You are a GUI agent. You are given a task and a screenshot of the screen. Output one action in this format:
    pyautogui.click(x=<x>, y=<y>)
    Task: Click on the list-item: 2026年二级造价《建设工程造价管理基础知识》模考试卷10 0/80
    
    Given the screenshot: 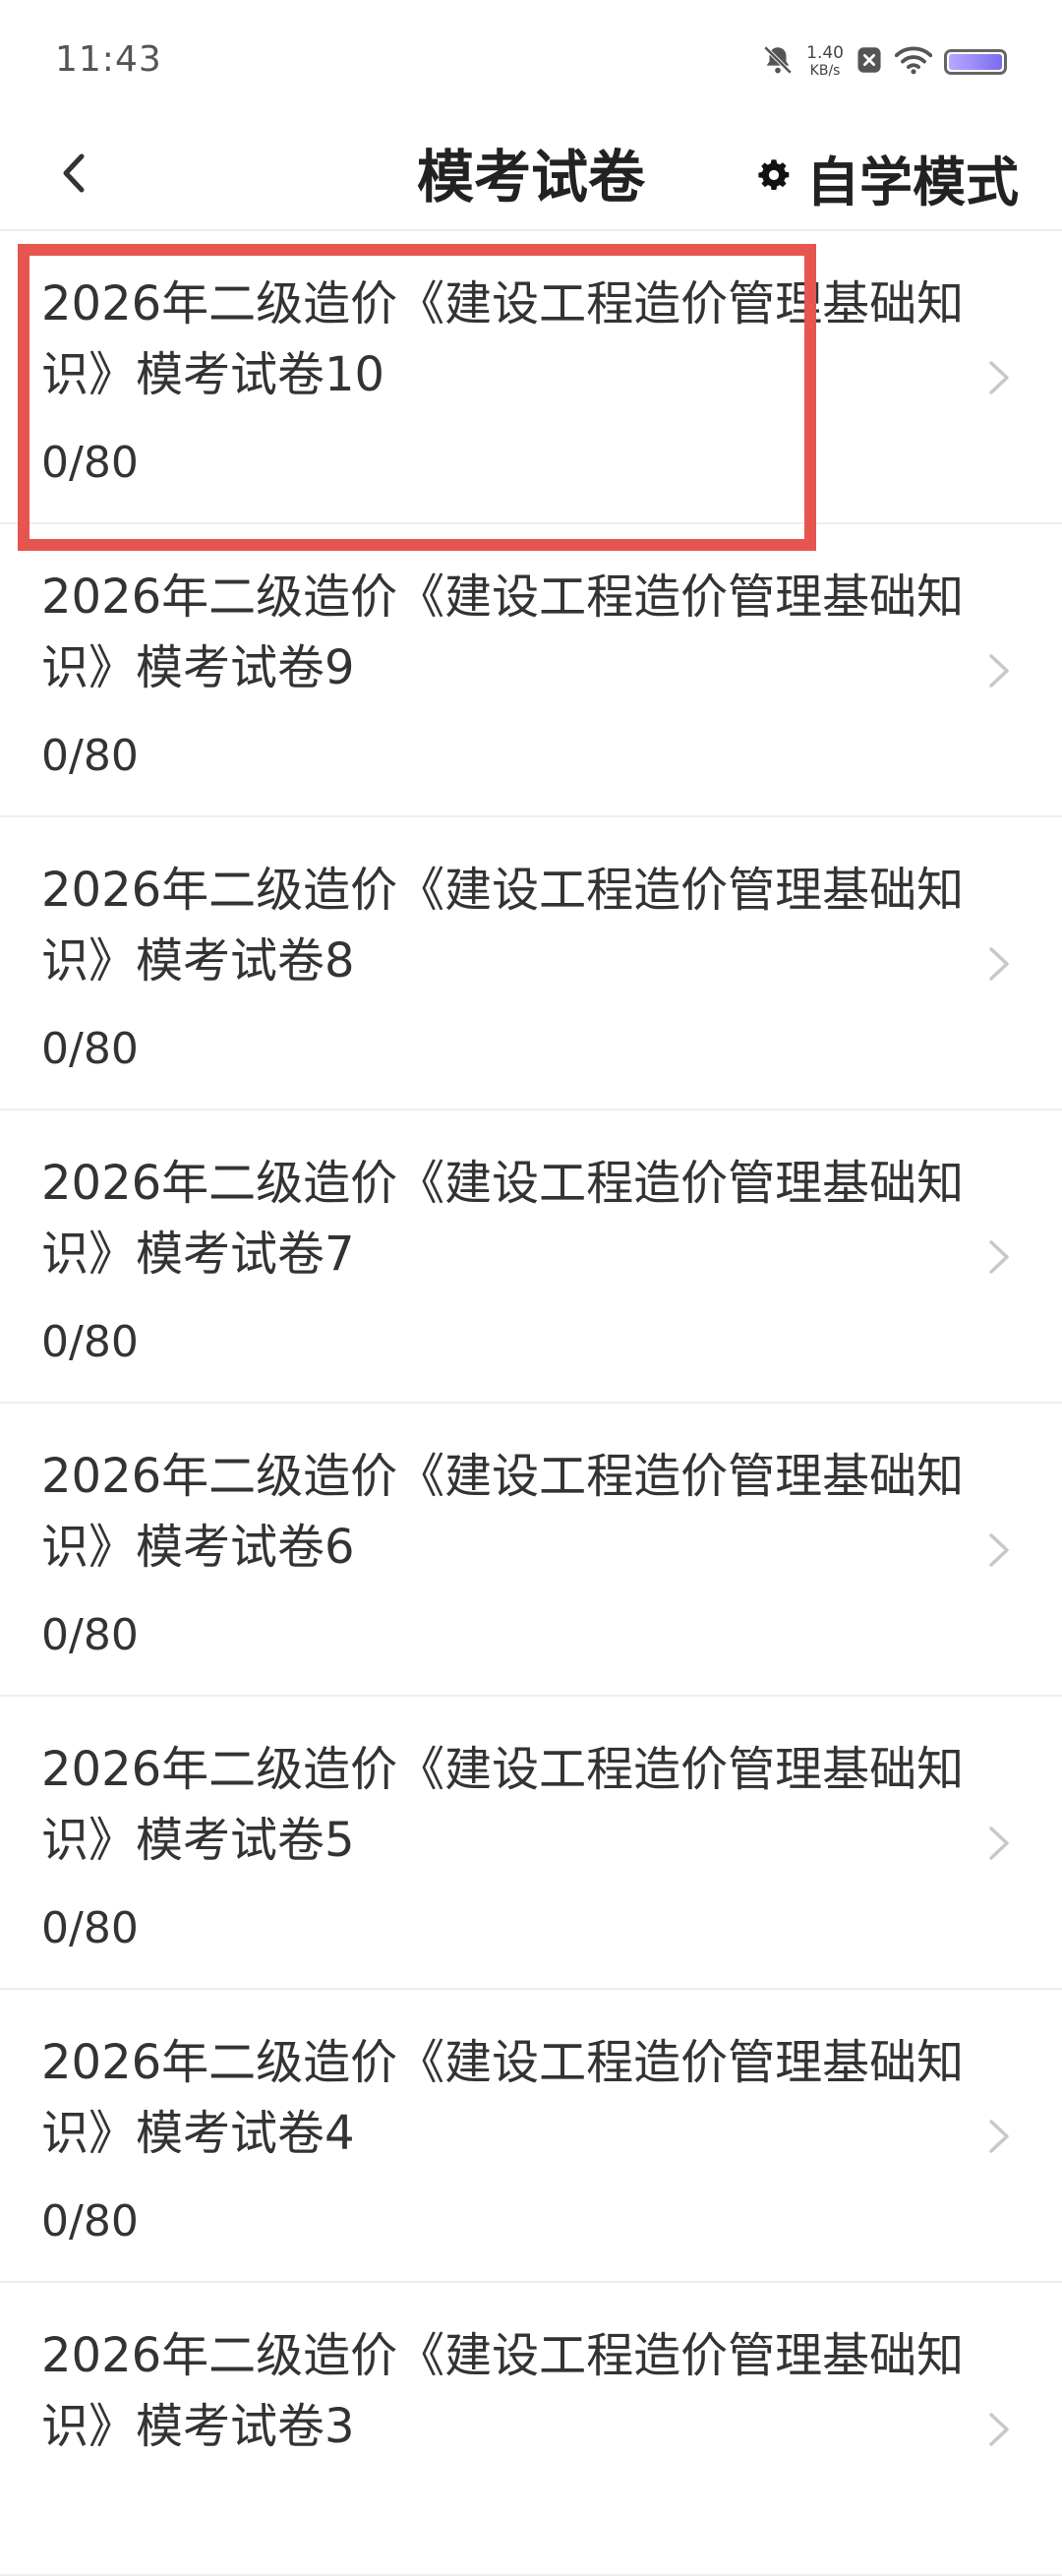 What is the action you would take?
    pyautogui.click(x=531, y=378)
    